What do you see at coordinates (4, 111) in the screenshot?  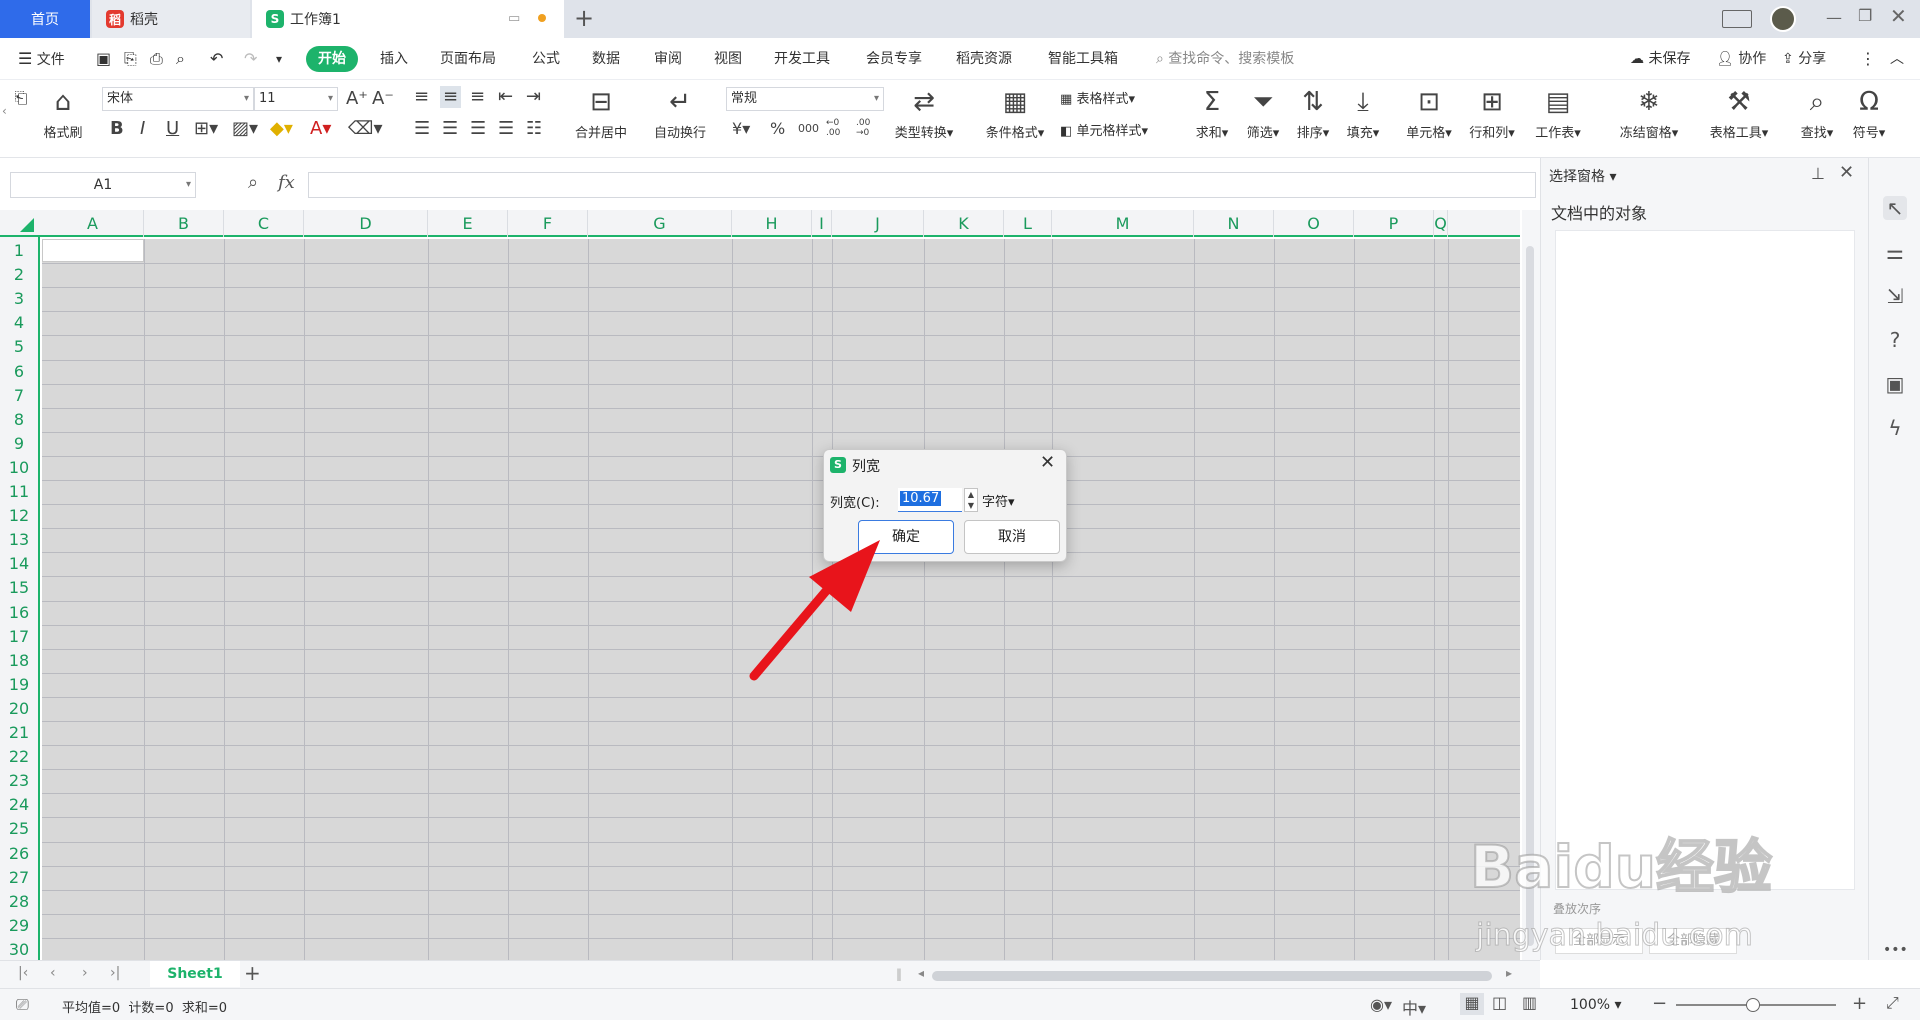 I see `ribbon-scroll-left-icon: ‹` at bounding box center [4, 111].